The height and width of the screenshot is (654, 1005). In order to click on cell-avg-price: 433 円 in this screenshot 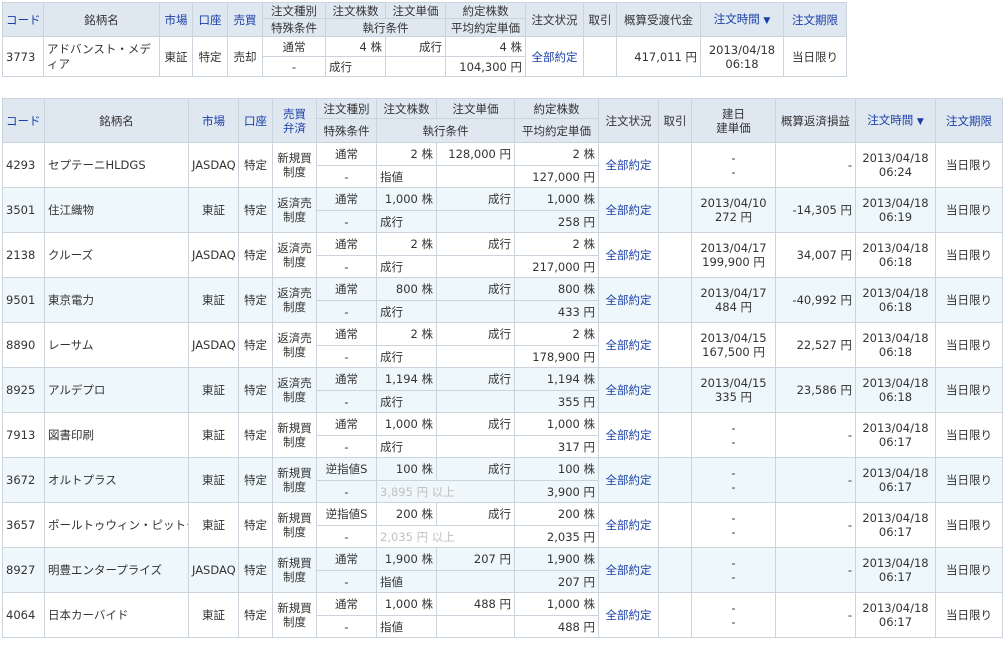, I will do `click(556, 311)`.